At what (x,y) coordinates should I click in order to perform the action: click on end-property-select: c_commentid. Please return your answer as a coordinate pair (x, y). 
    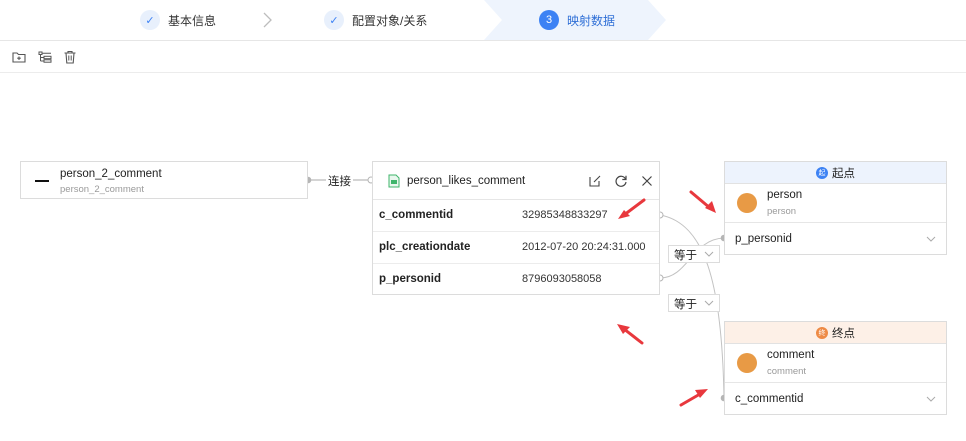
    Looking at the image, I should click on (769, 399).